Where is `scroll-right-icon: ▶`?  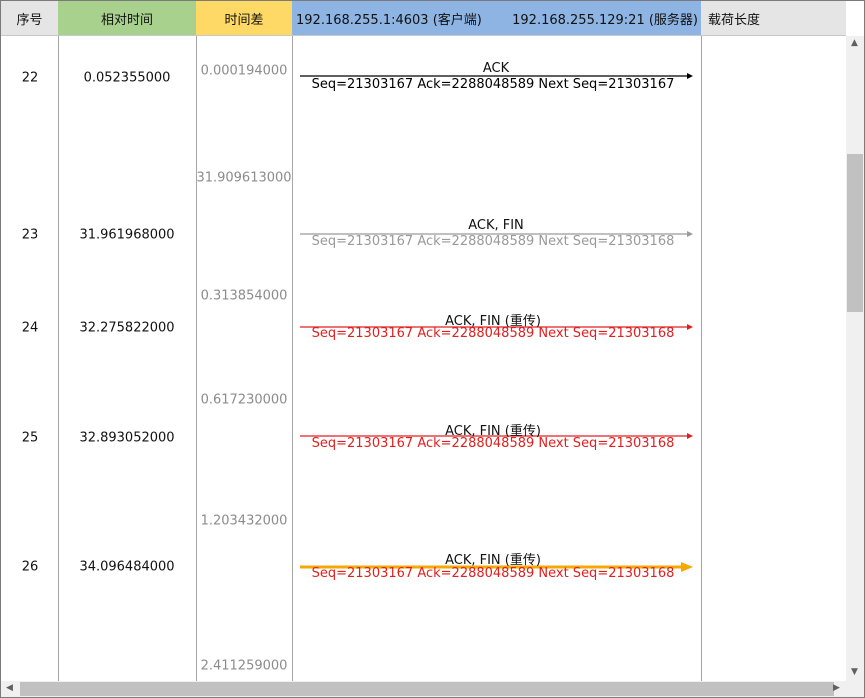 scroll-right-icon: ▶ is located at coordinates (836, 688).